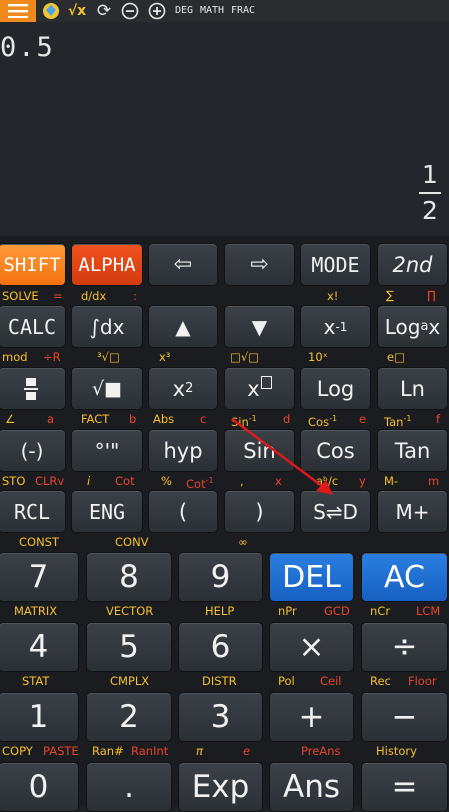  What do you see at coordinates (259, 264) in the screenshot?
I see `cursor-right-key: ⇨` at bounding box center [259, 264].